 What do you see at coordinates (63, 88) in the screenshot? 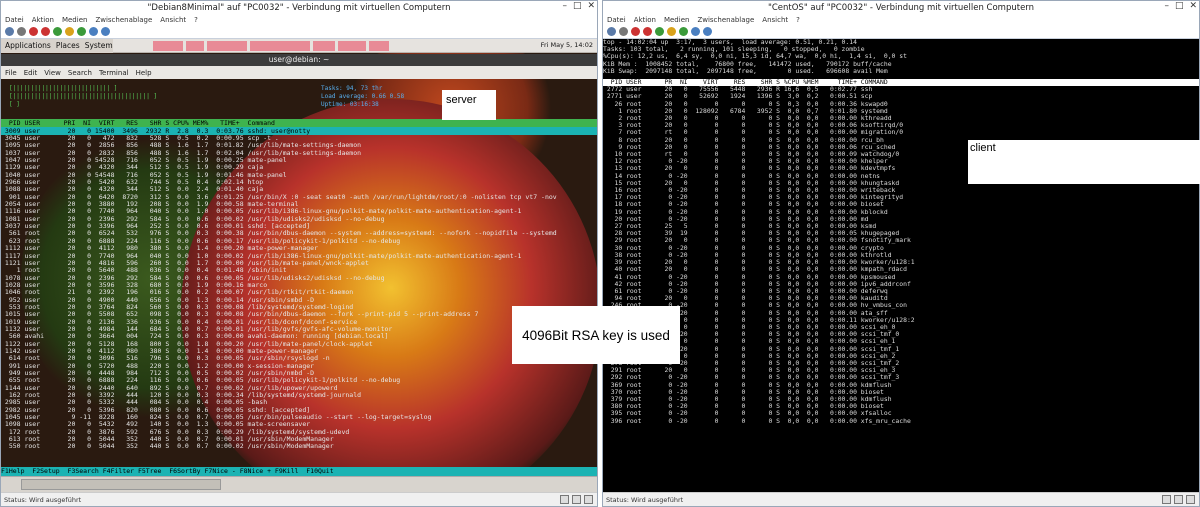
I see `cpu-meter: [||||||||||||||||||||||||||| ]` at bounding box center [63, 88].